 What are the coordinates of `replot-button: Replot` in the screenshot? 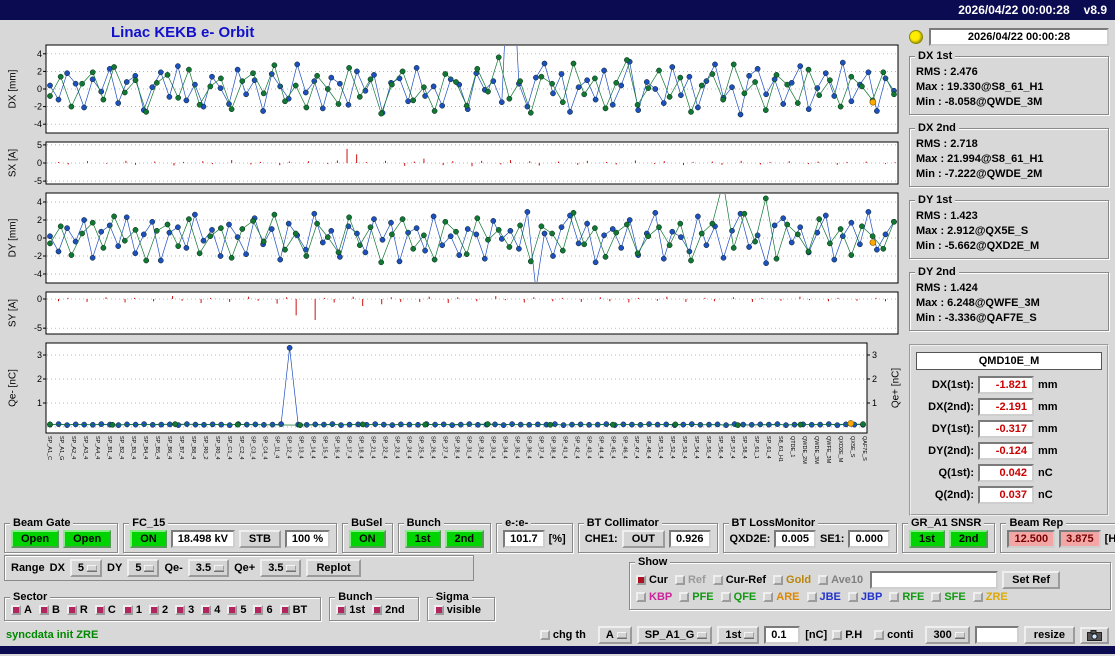 It's located at (333, 568).